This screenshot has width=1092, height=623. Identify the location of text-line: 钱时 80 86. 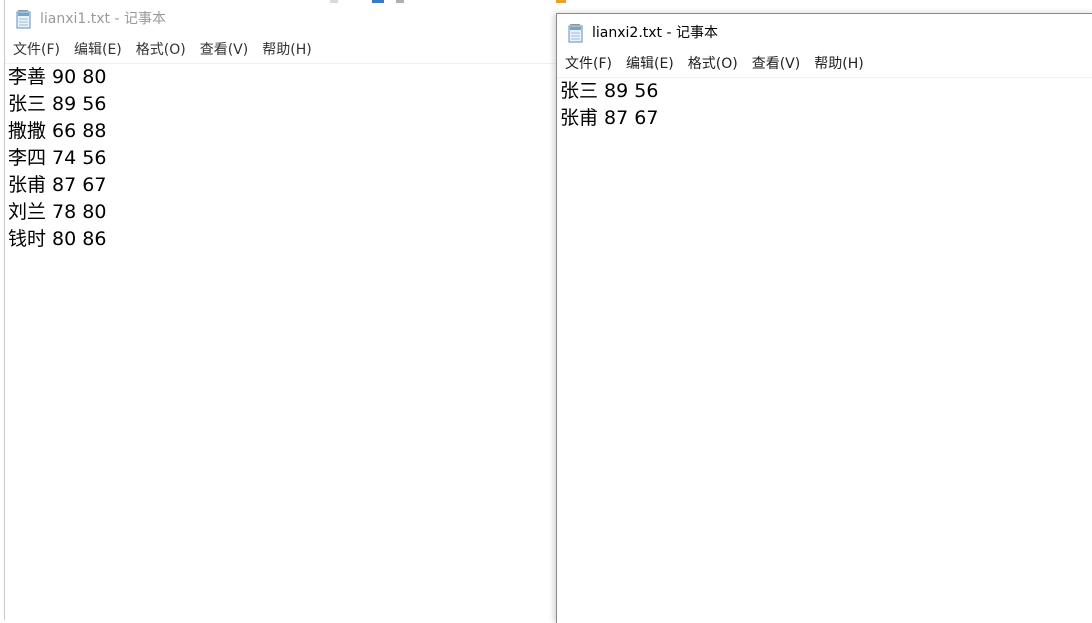
(57, 239).